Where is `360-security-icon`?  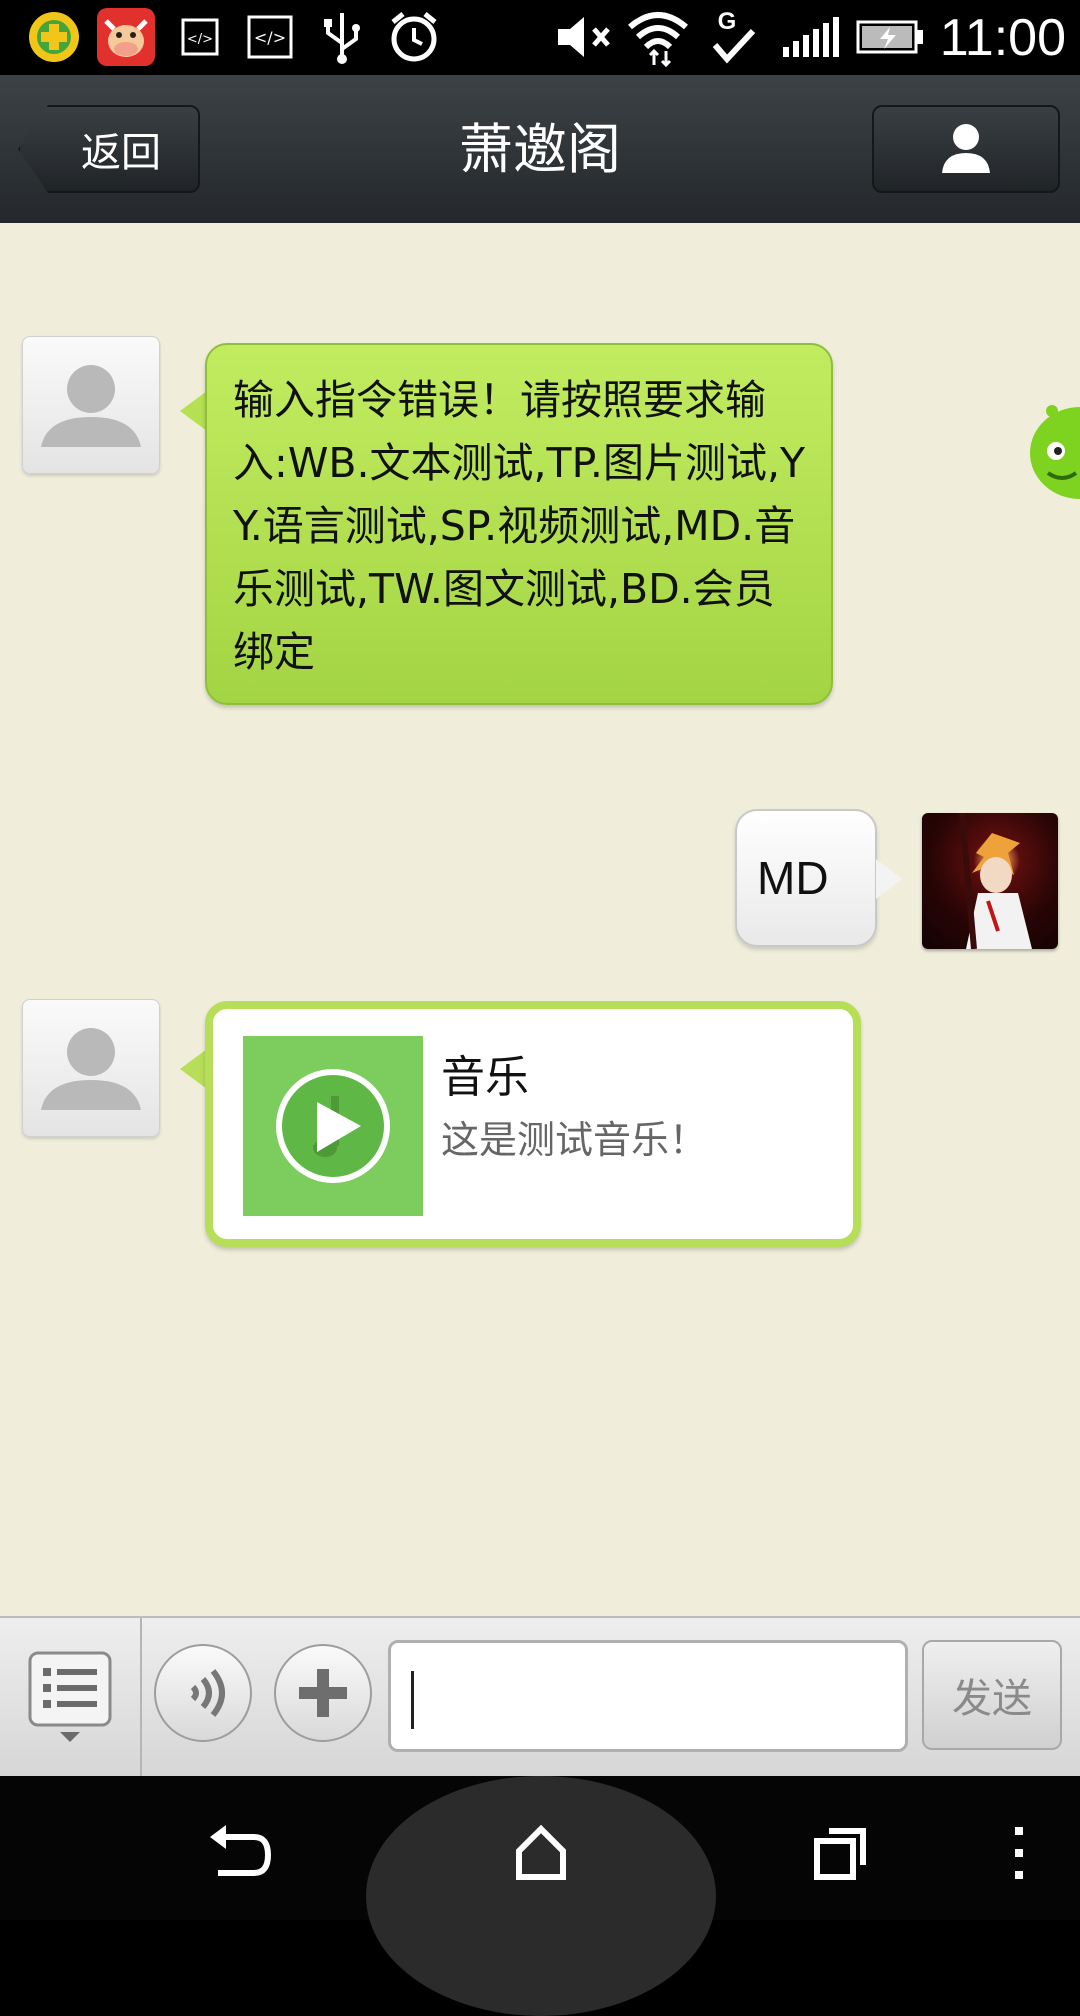
360-security-icon is located at coordinates (54, 37).